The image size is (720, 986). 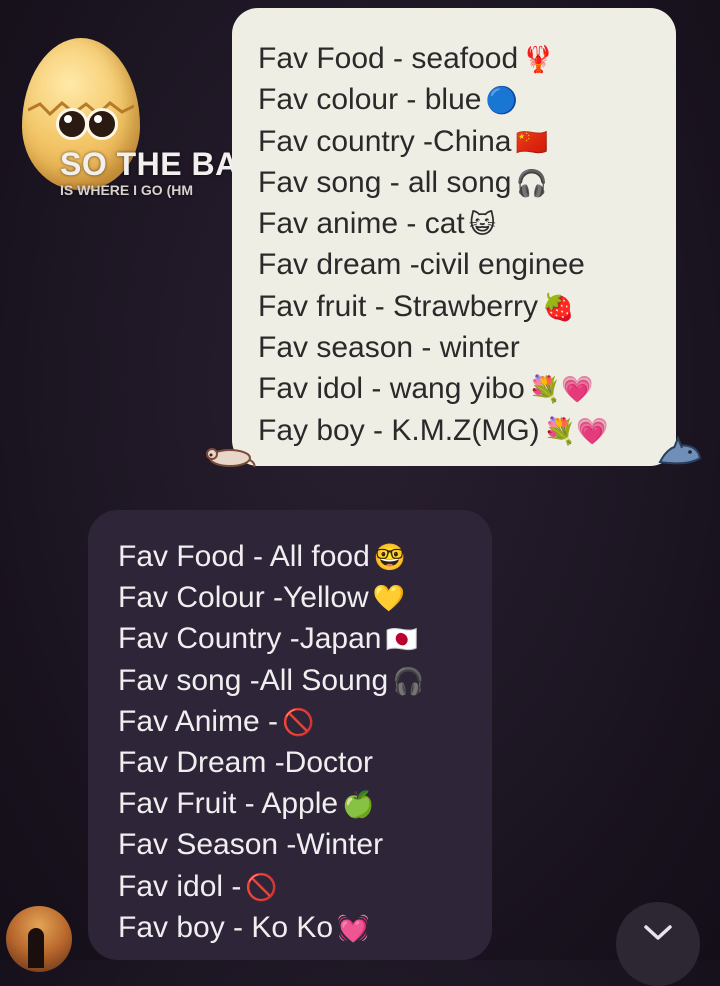 I want to click on message-line: Fav song - all song 🎧, so click(x=403, y=182).